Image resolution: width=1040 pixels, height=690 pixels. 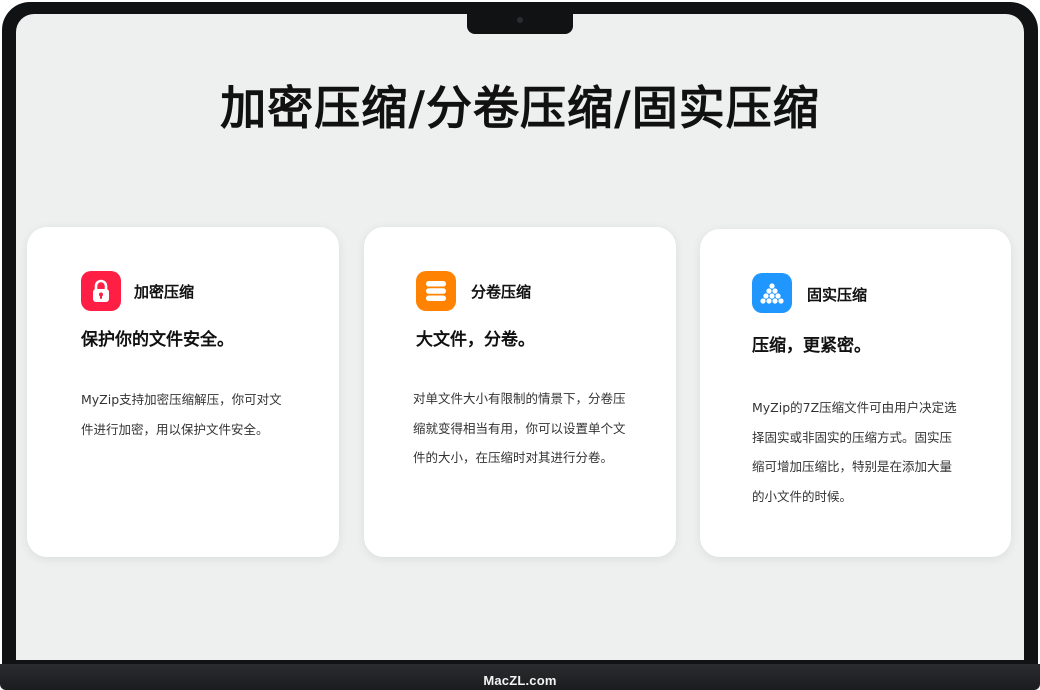 What do you see at coordinates (520, 20) in the screenshot?
I see `camera-icon` at bounding box center [520, 20].